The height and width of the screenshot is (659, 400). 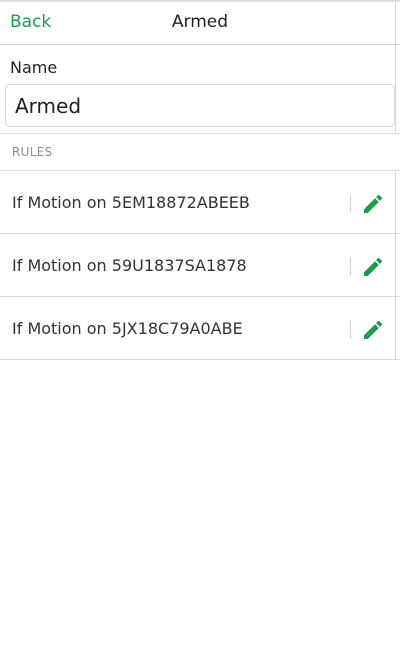 I want to click on rule-label: If Motion on 5JX18C79A0ABE, so click(x=127, y=328).